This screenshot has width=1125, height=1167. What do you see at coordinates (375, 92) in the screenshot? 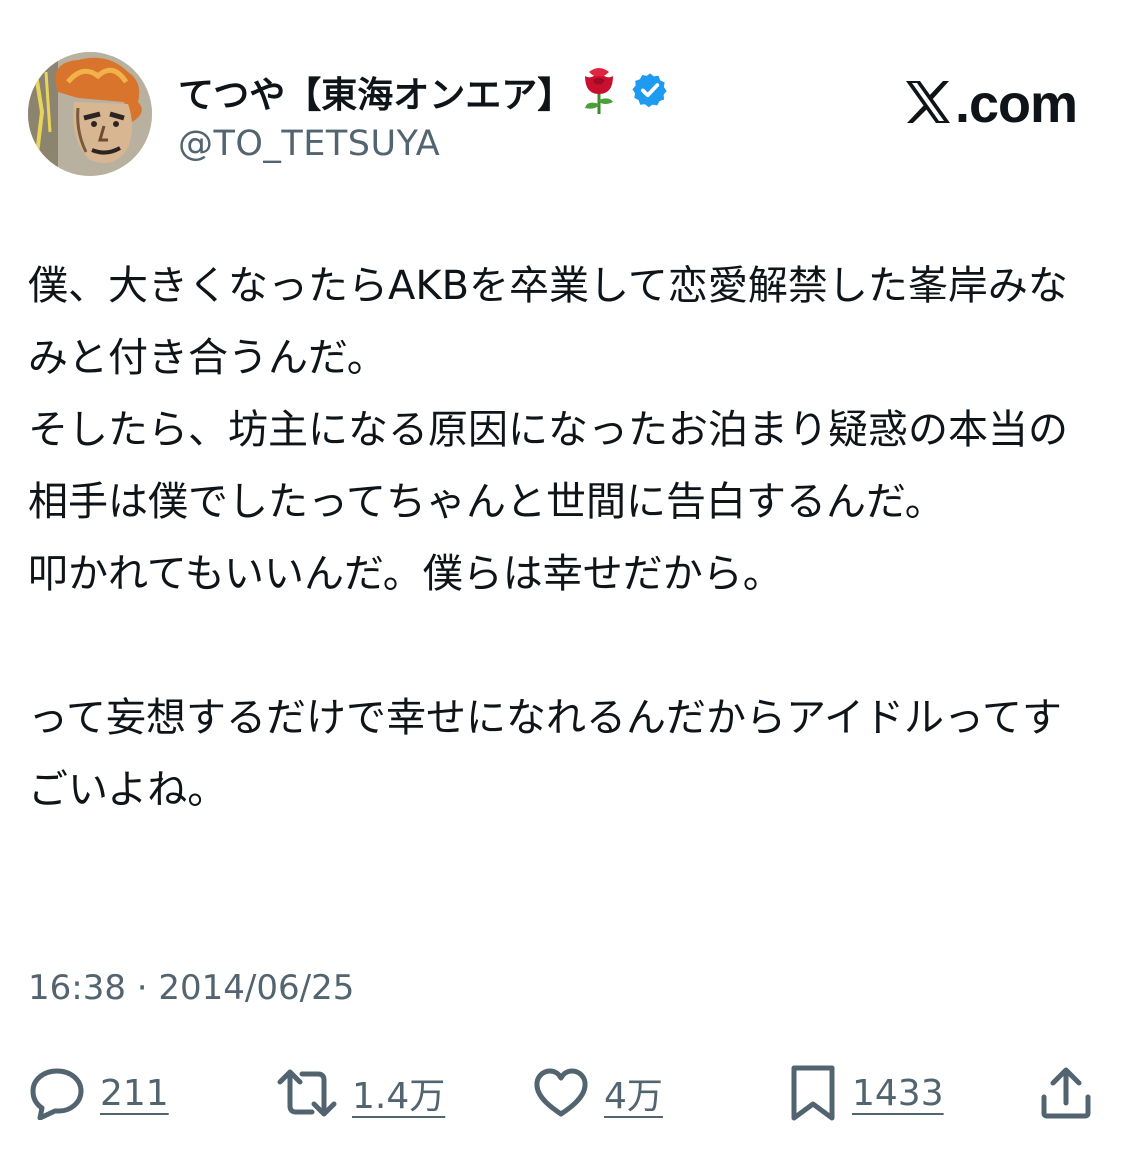
I see `display-name: てつや【東海オンエア】` at bounding box center [375, 92].